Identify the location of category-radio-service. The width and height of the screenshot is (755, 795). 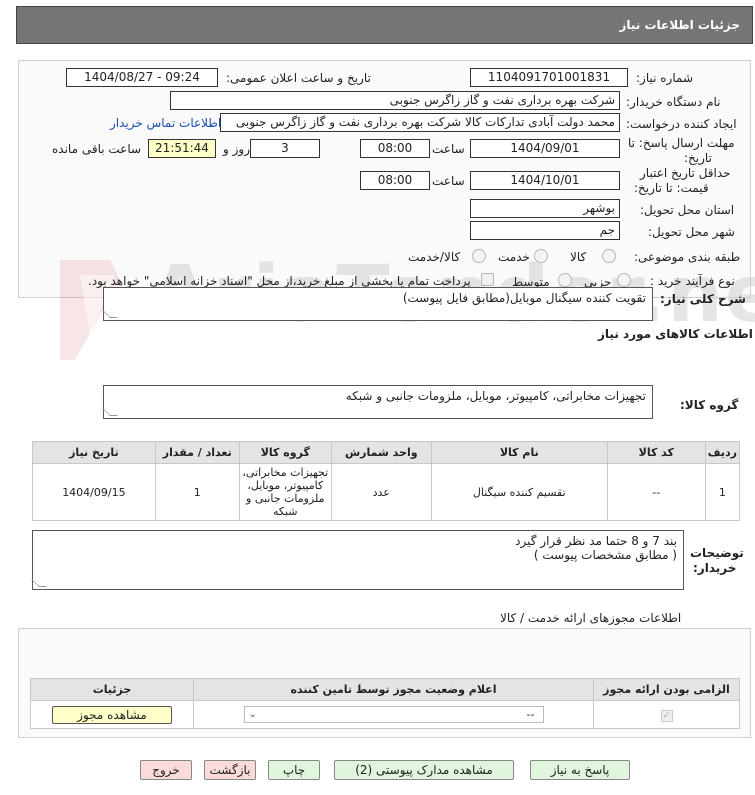
(541, 256).